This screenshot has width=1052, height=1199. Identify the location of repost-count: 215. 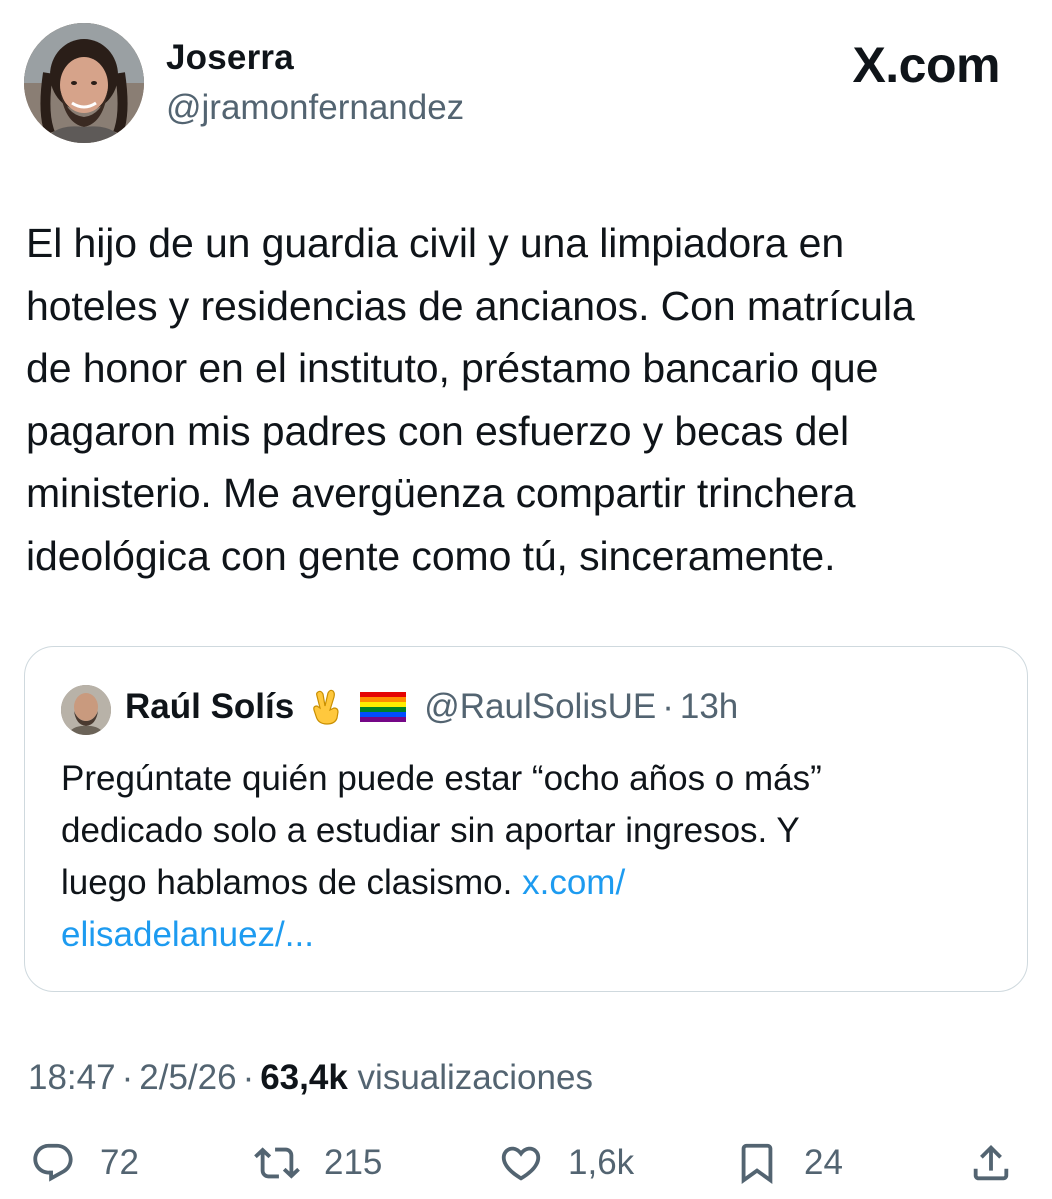
(353, 1162).